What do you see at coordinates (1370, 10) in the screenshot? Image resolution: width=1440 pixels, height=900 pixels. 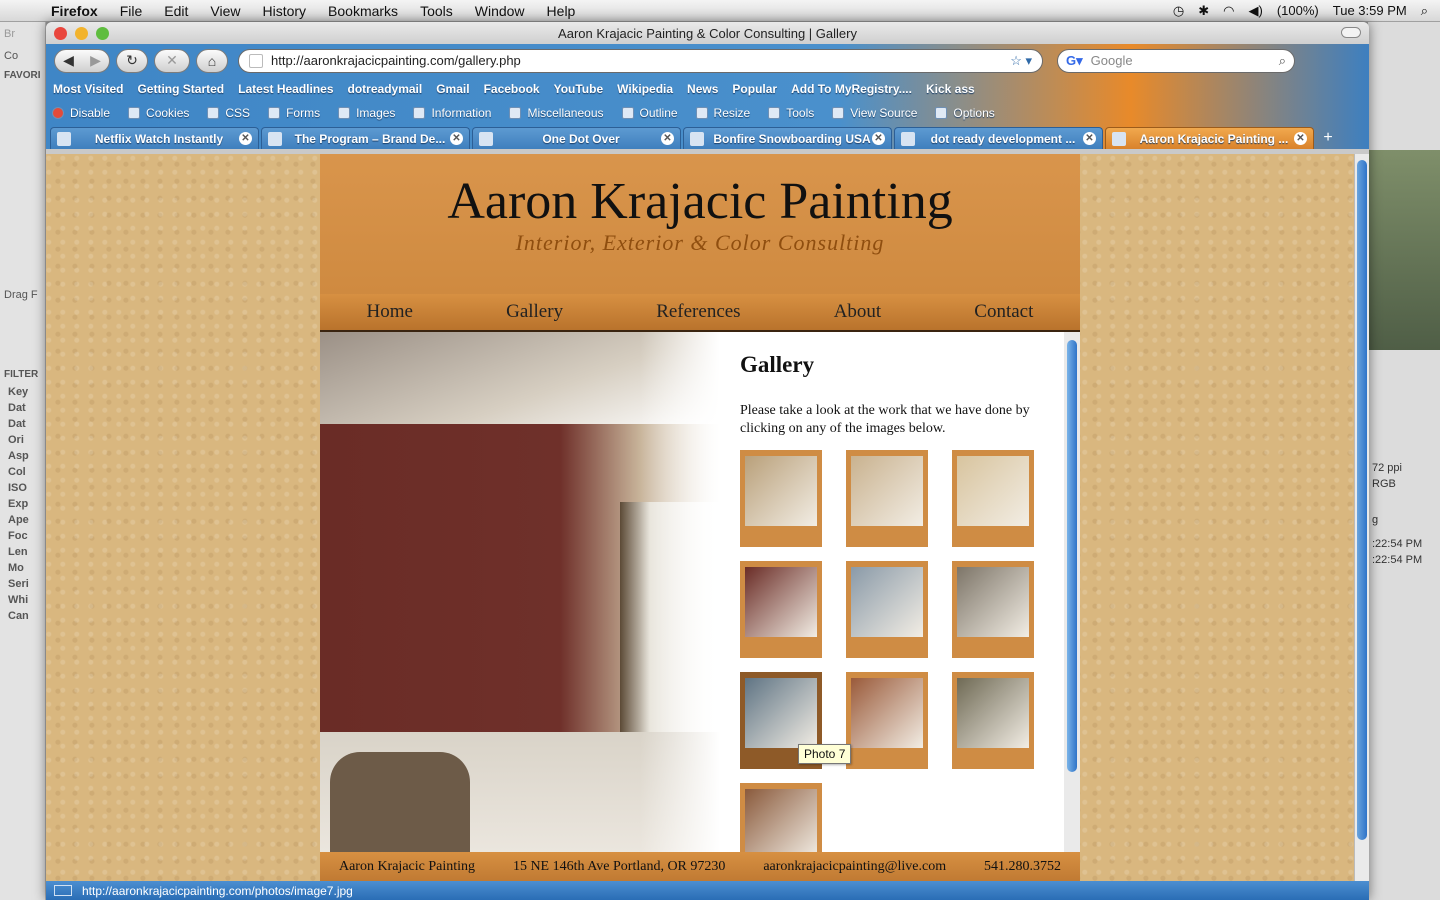 I see `clock: Tue 3:59 PM` at bounding box center [1370, 10].